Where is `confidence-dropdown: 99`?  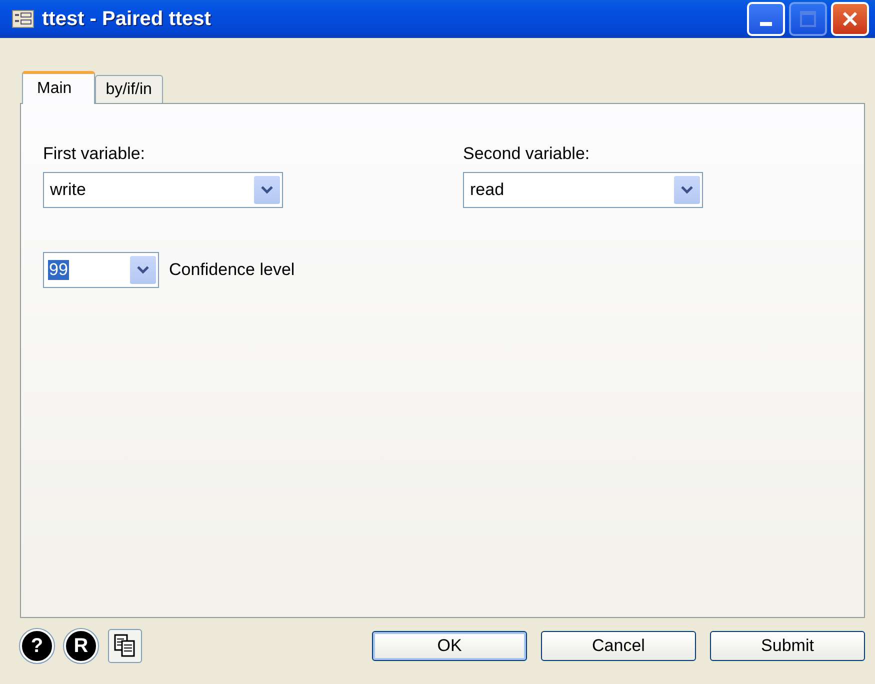
confidence-dropdown: 99 is located at coordinates (101, 270).